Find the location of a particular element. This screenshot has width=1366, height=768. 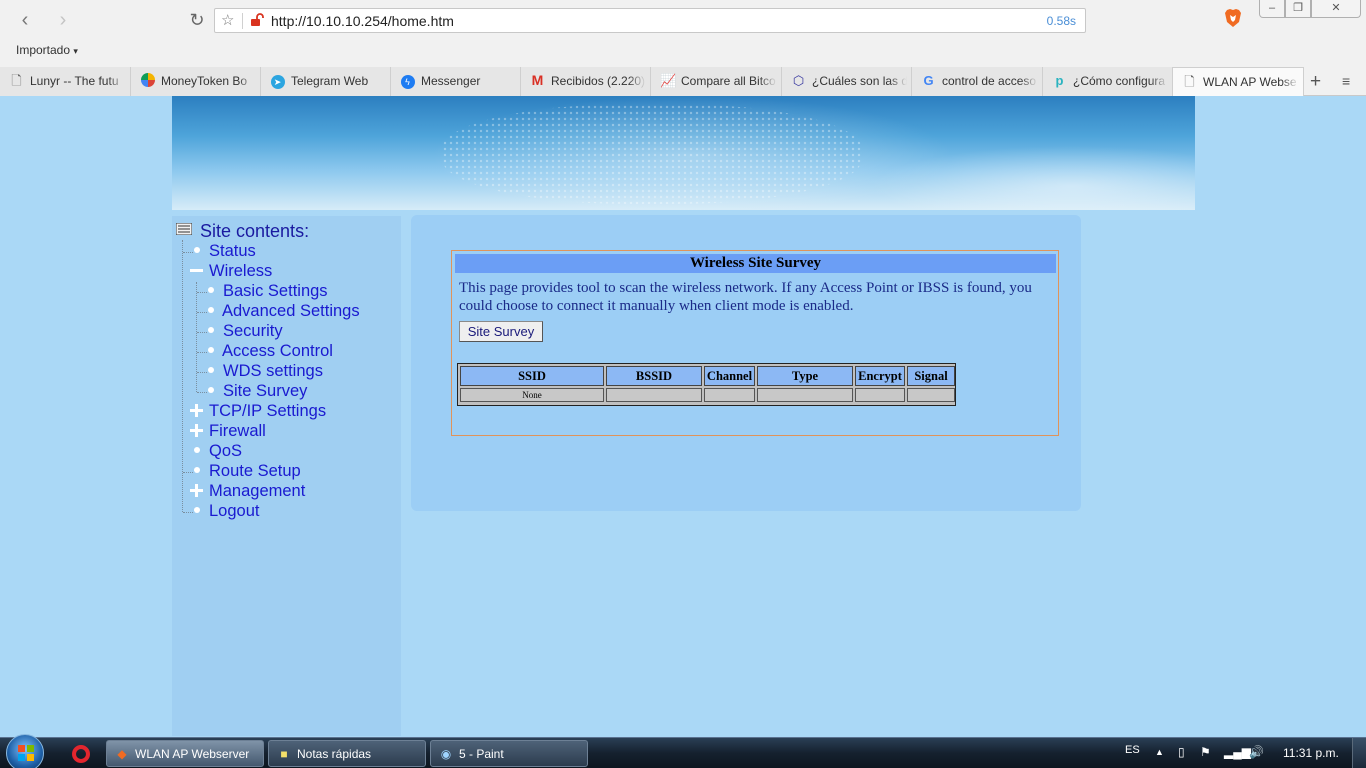

back-icon: ‹ is located at coordinates (25, 20).